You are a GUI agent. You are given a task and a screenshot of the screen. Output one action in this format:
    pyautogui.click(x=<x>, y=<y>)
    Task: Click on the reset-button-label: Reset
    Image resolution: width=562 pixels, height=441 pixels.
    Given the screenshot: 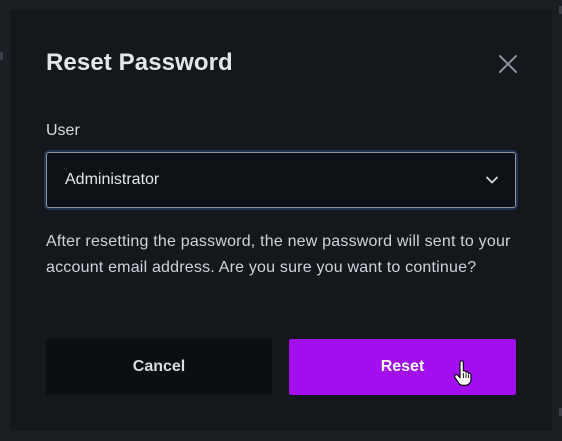 What is the action you would take?
    pyautogui.click(x=402, y=366)
    